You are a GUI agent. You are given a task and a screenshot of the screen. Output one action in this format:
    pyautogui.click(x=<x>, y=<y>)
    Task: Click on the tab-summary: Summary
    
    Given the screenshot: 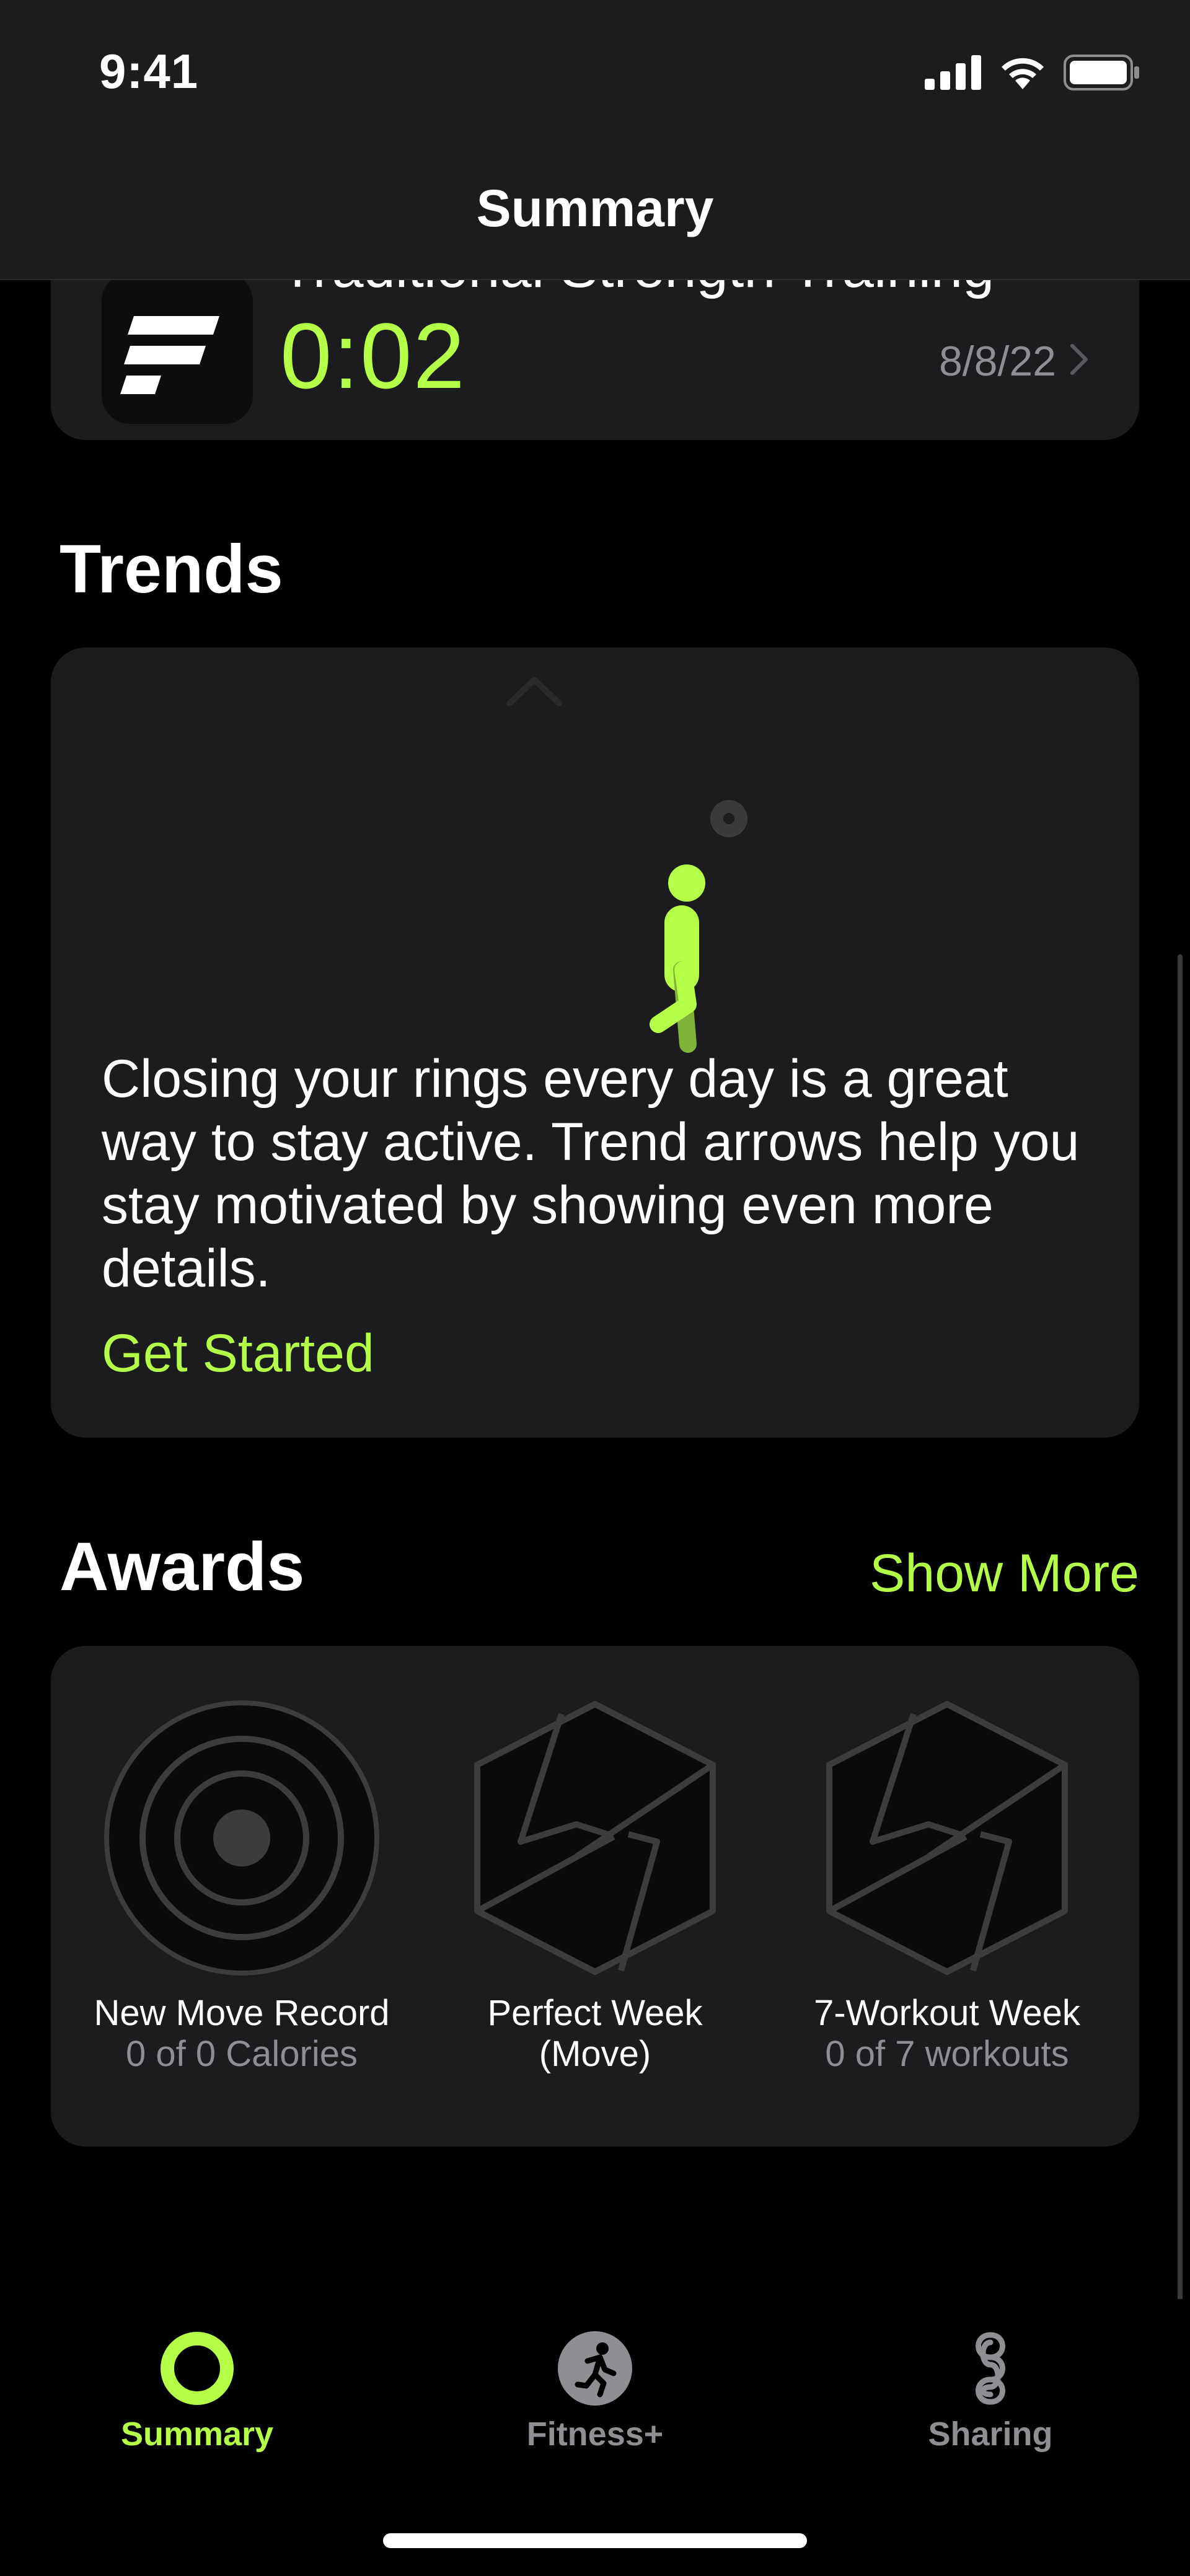 What is the action you would take?
    pyautogui.click(x=197, y=2391)
    